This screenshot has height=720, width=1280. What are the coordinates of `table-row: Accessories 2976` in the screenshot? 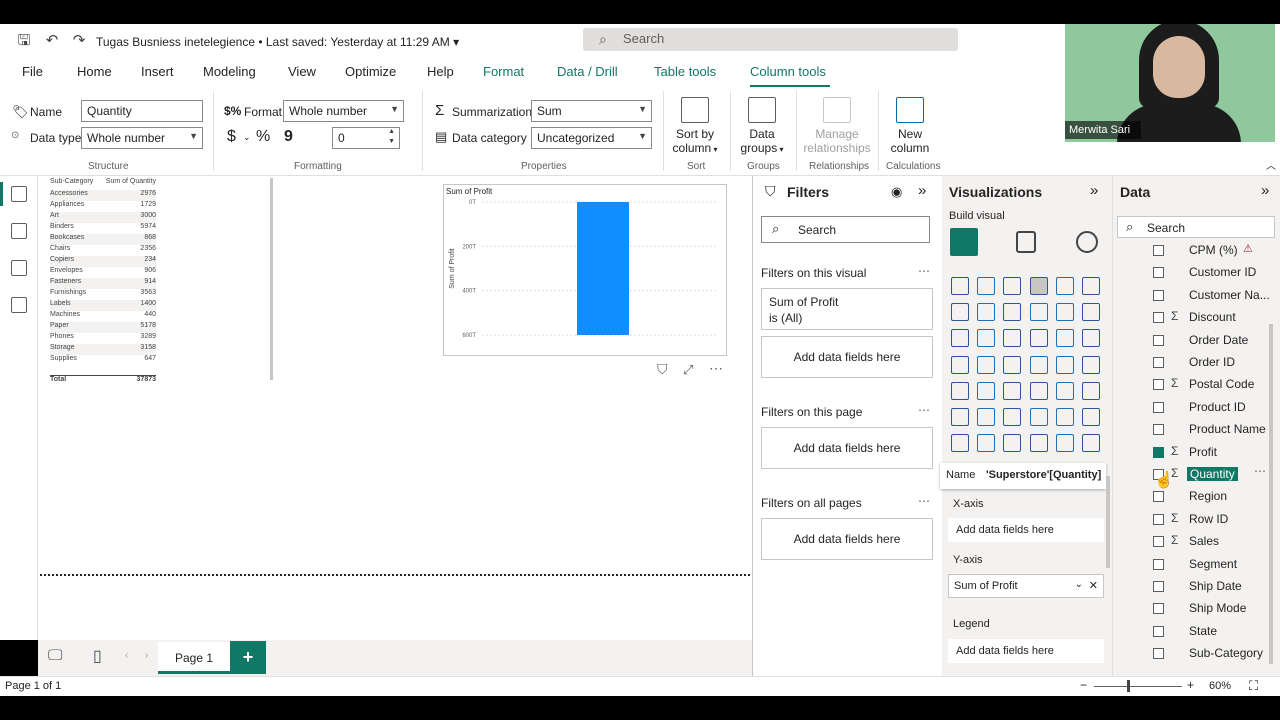 It's located at (103, 195).